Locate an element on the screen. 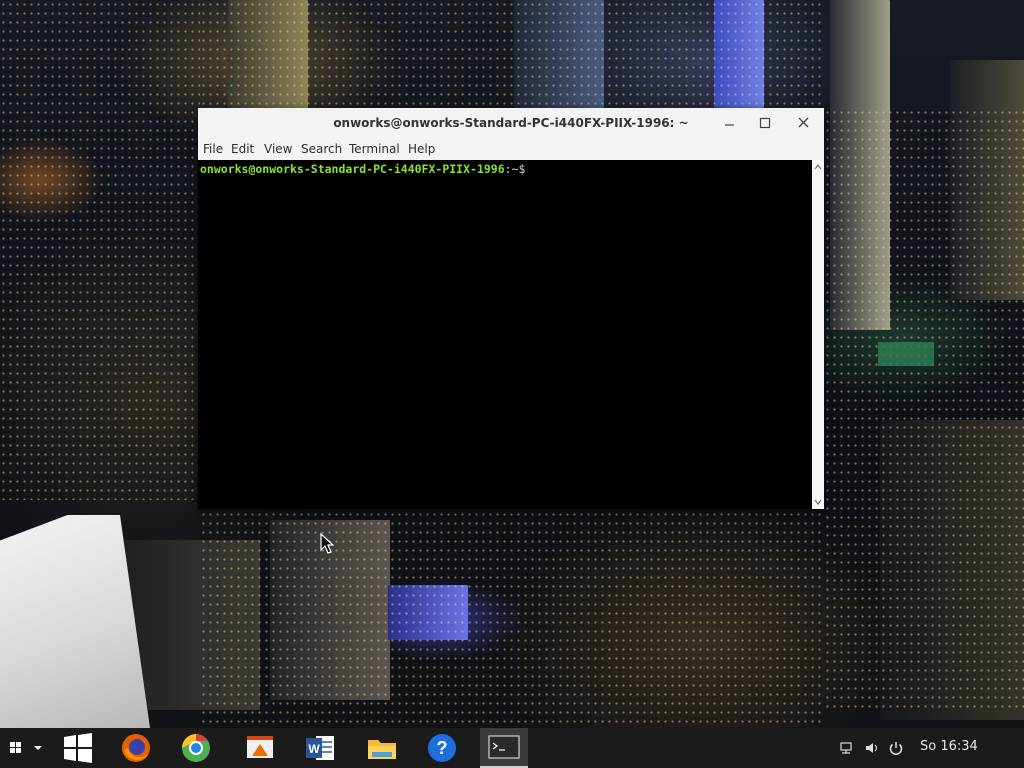 This screenshot has width=1024, height=768. network-tray-button is located at coordinates (848, 748).